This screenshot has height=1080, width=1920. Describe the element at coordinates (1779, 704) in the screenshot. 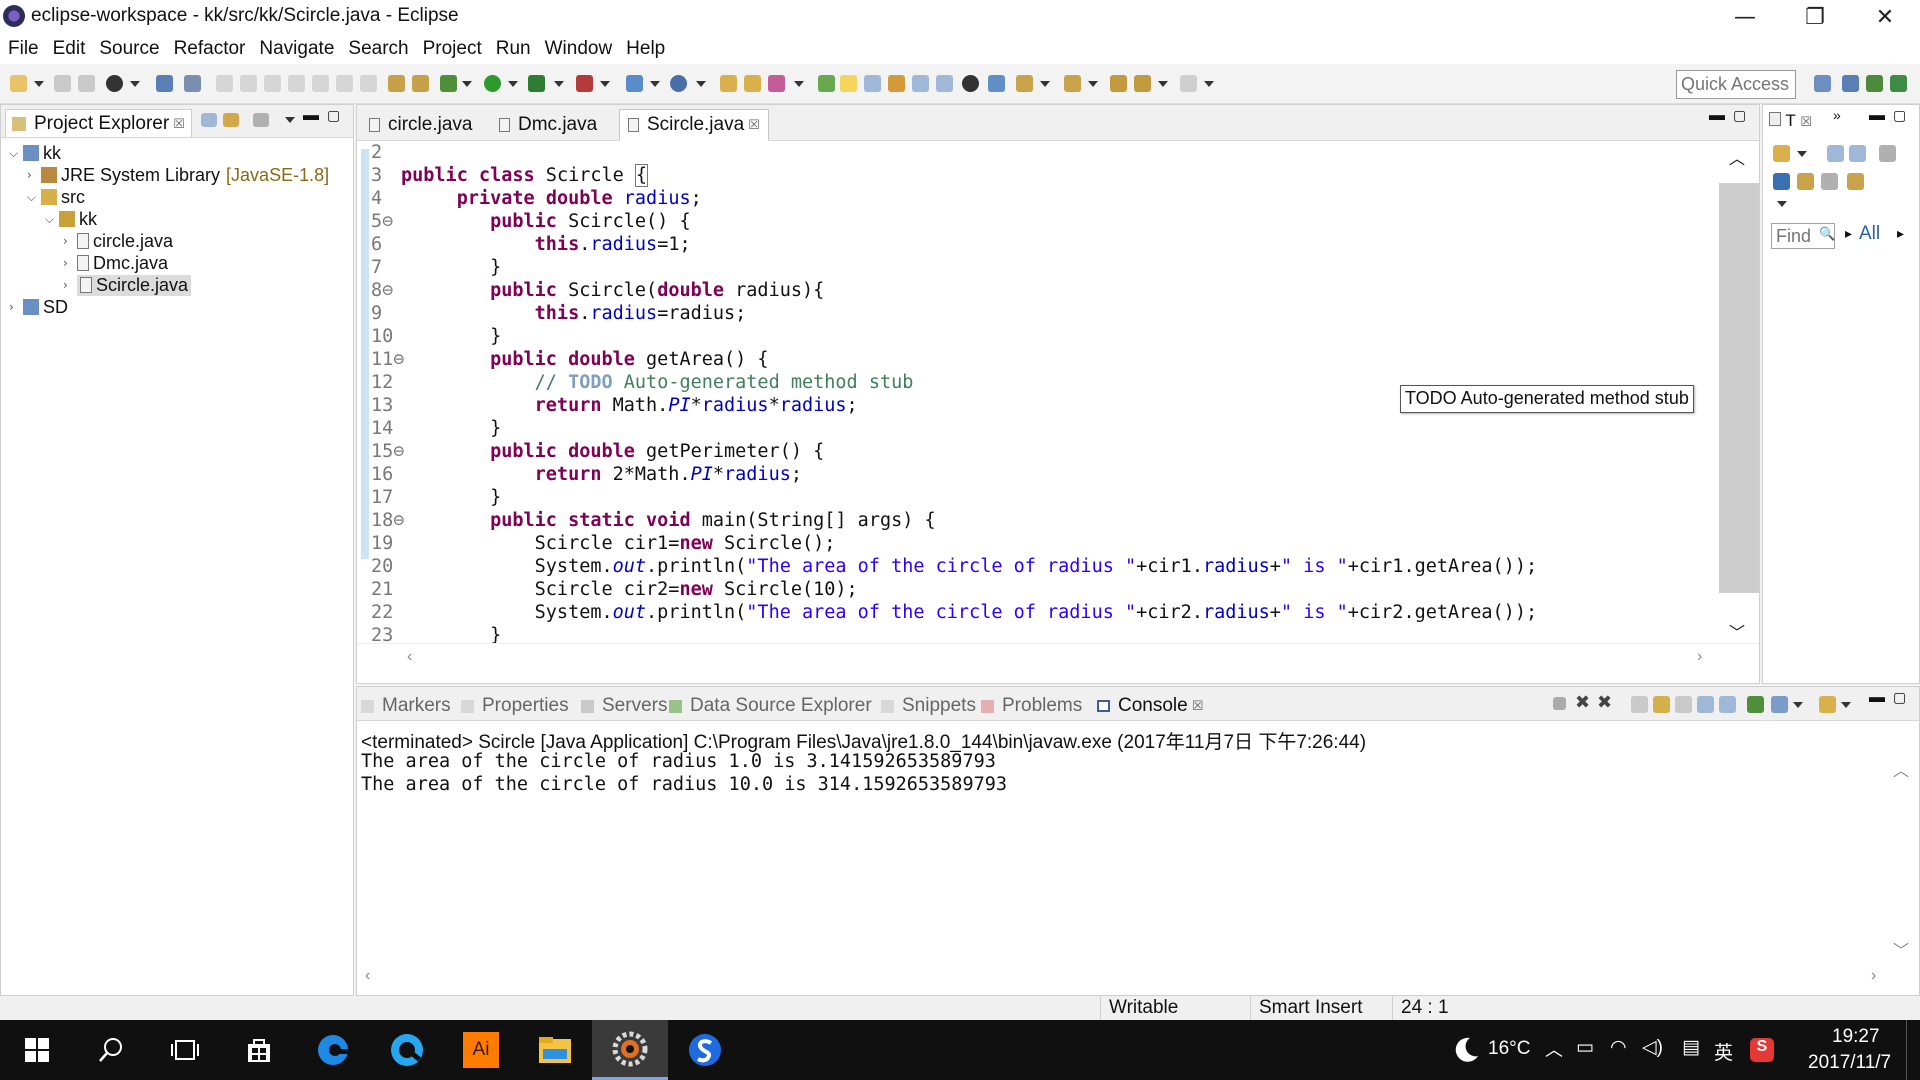

I see `display-console-icon` at that location.